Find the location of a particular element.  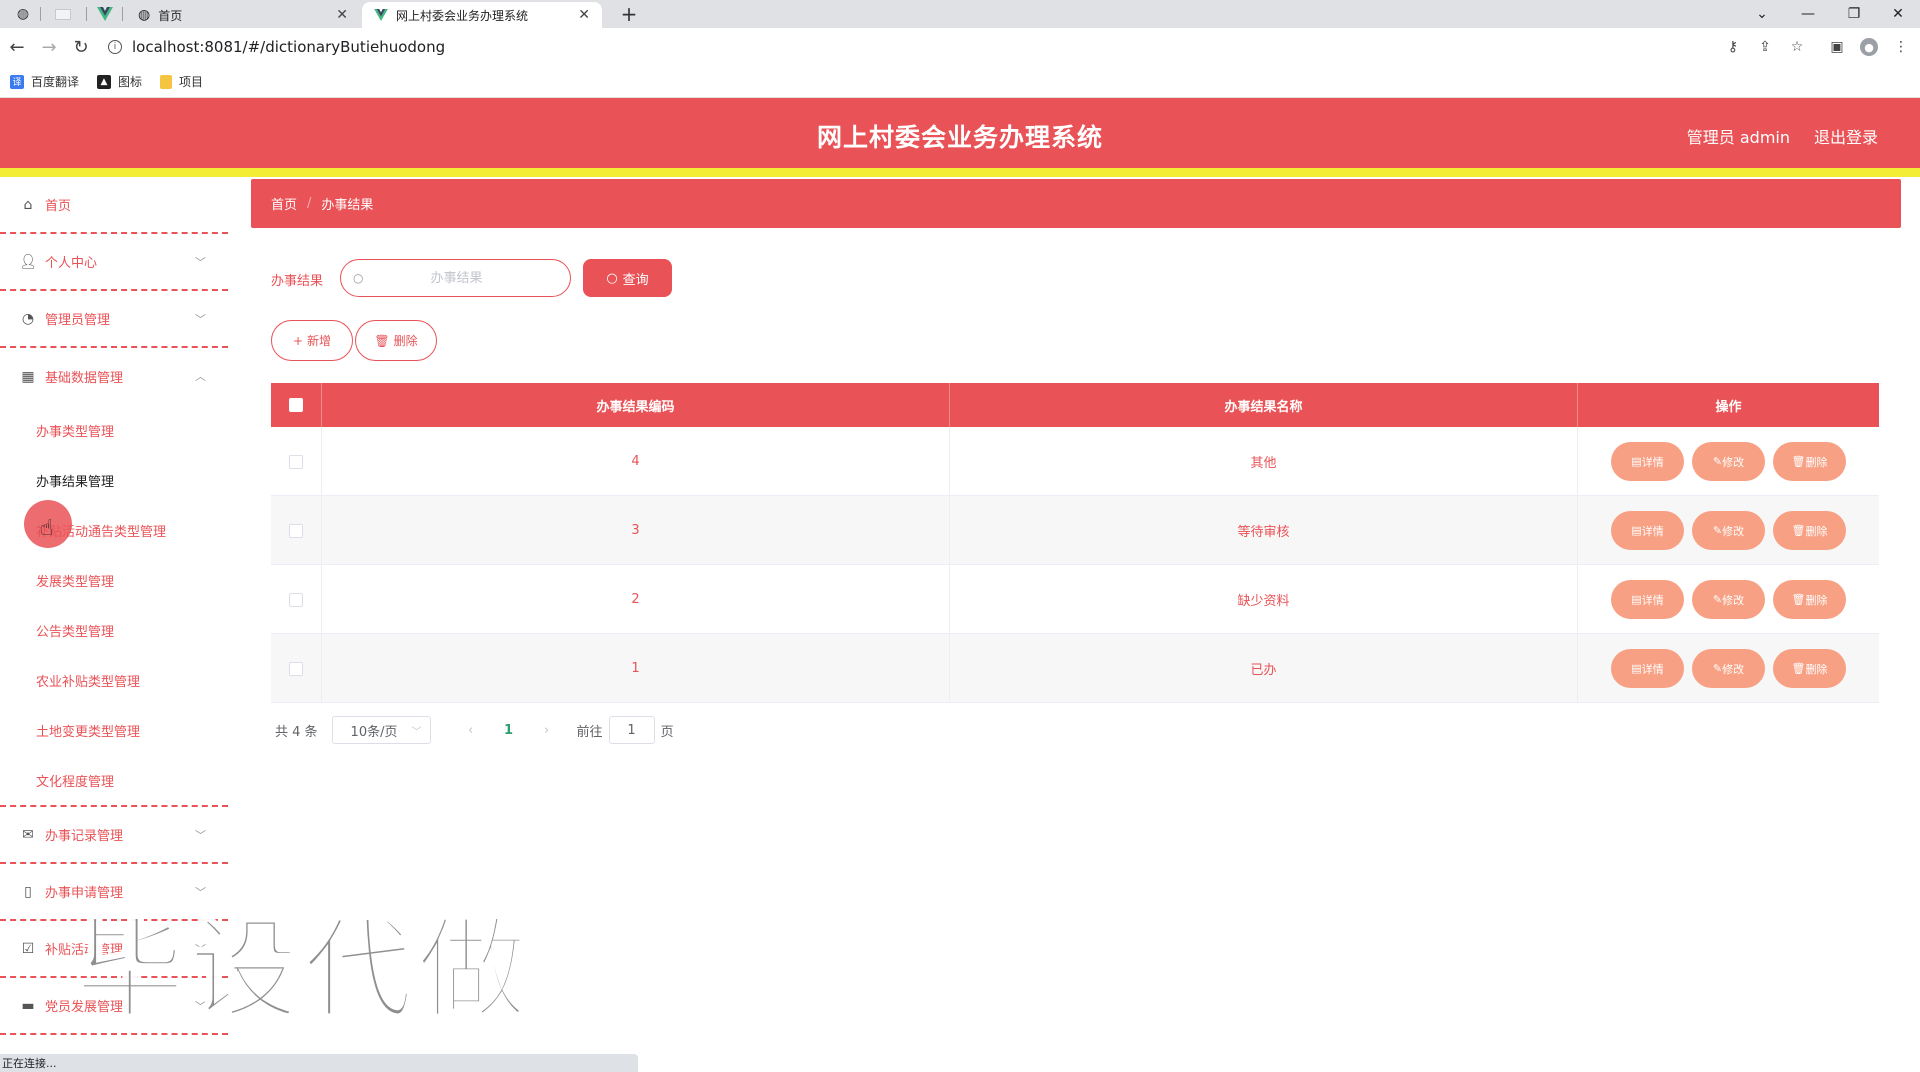

bookmarks-bar: 译 百度翻译 ▲ 图标 项目 is located at coordinates (960, 82).